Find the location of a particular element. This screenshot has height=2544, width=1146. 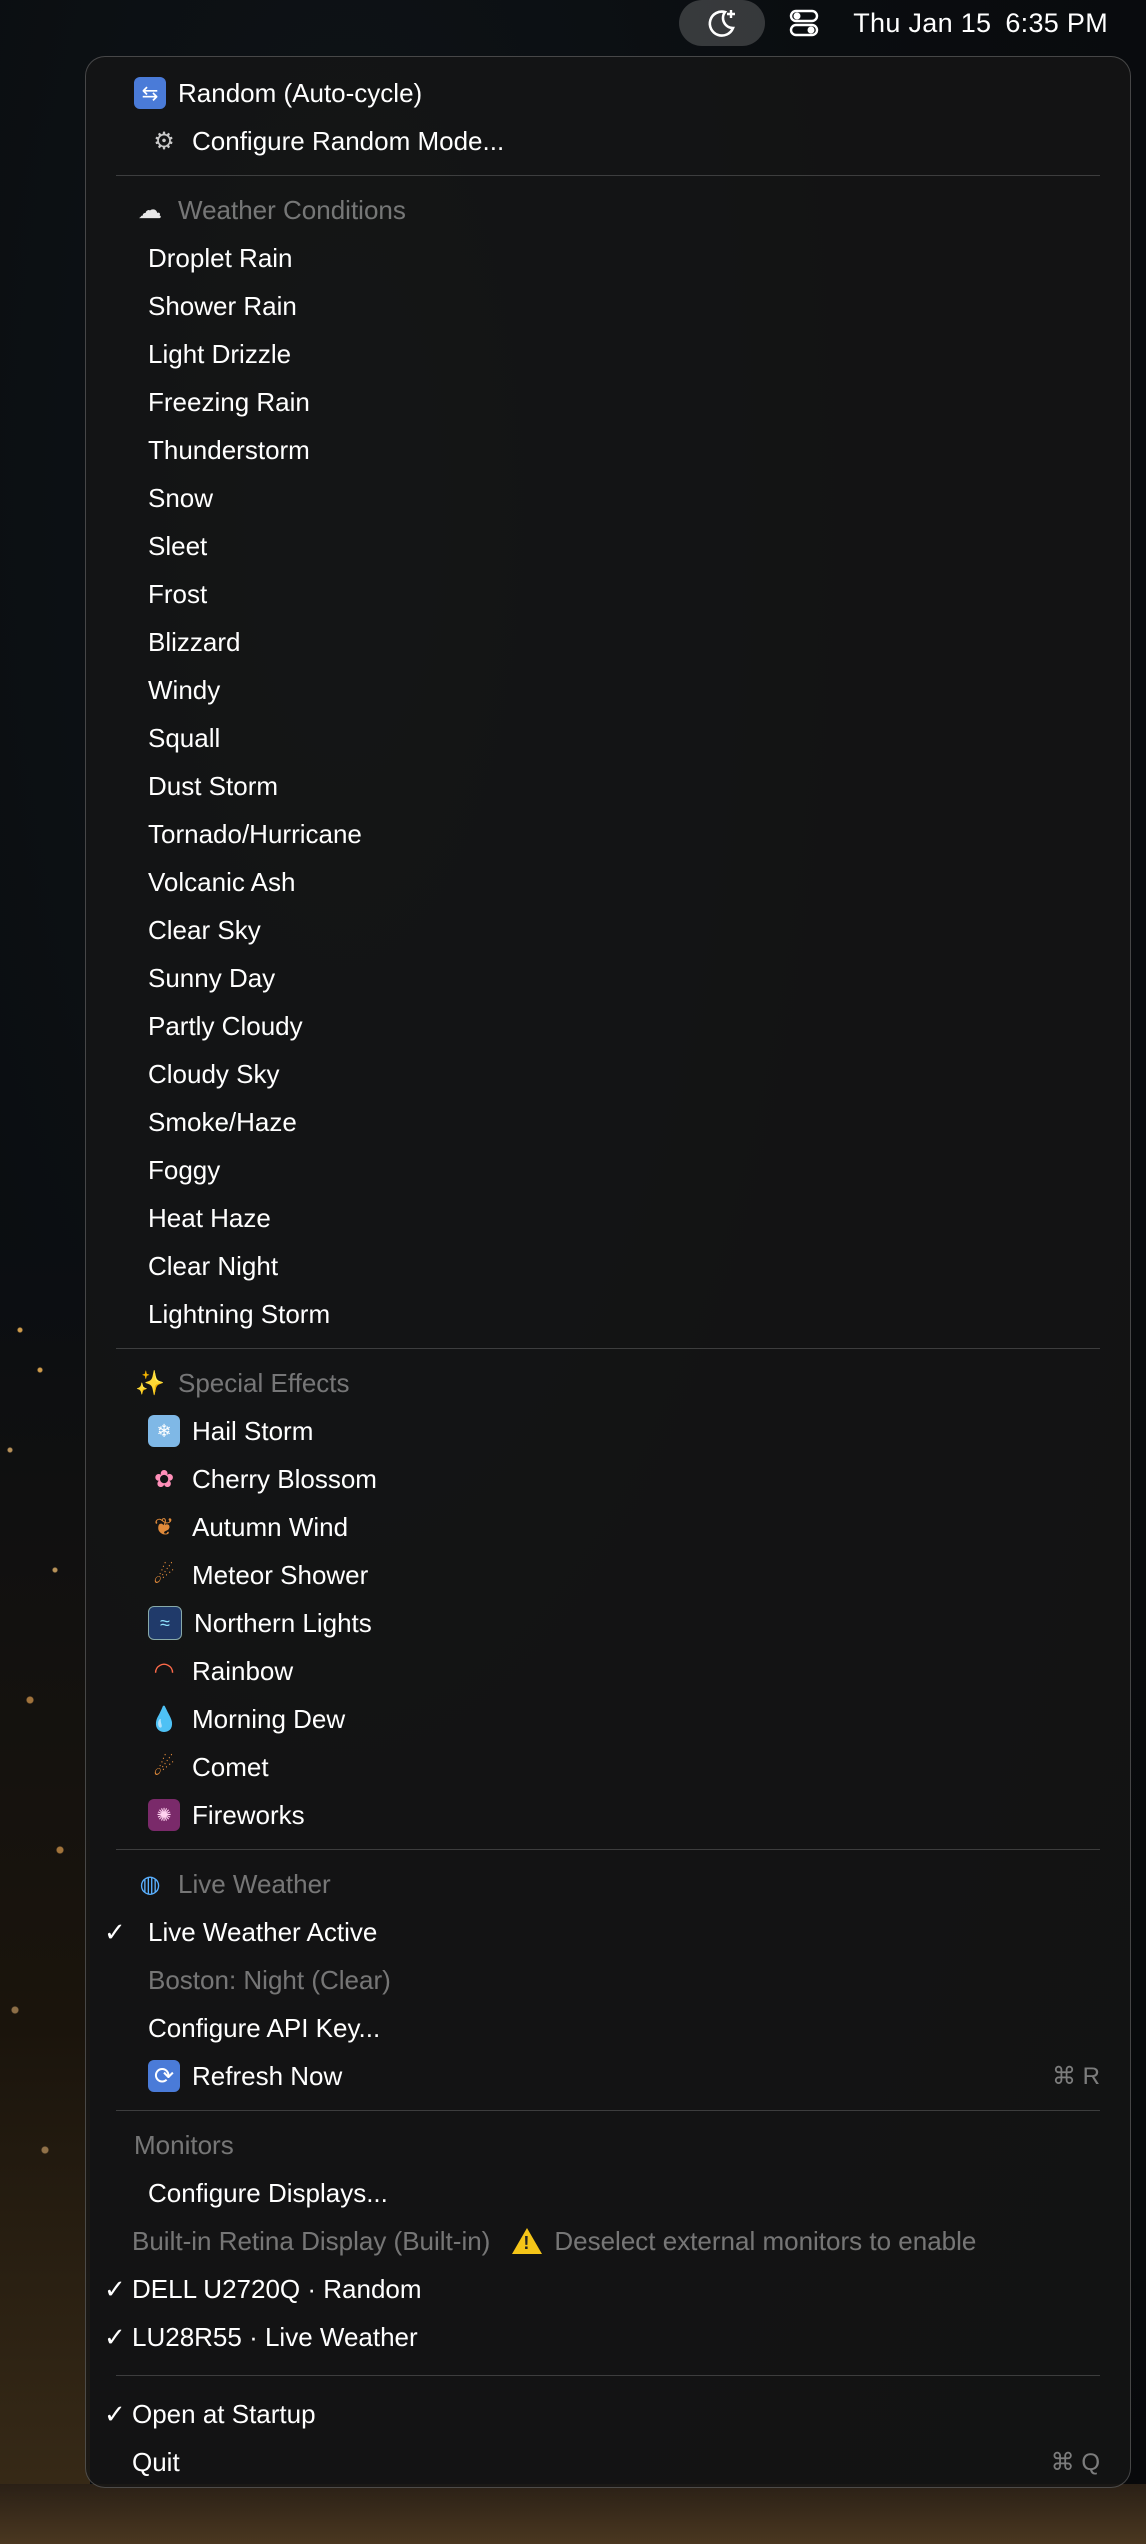

menu-bar-time: 6:35 PM is located at coordinates (1056, 22).